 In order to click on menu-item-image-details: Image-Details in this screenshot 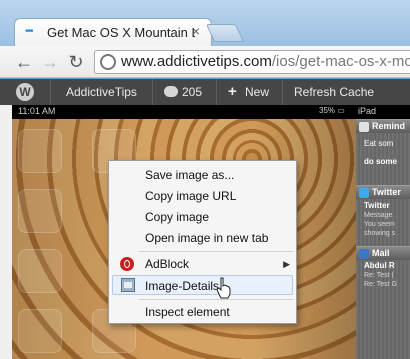, I will do `click(202, 285)`.